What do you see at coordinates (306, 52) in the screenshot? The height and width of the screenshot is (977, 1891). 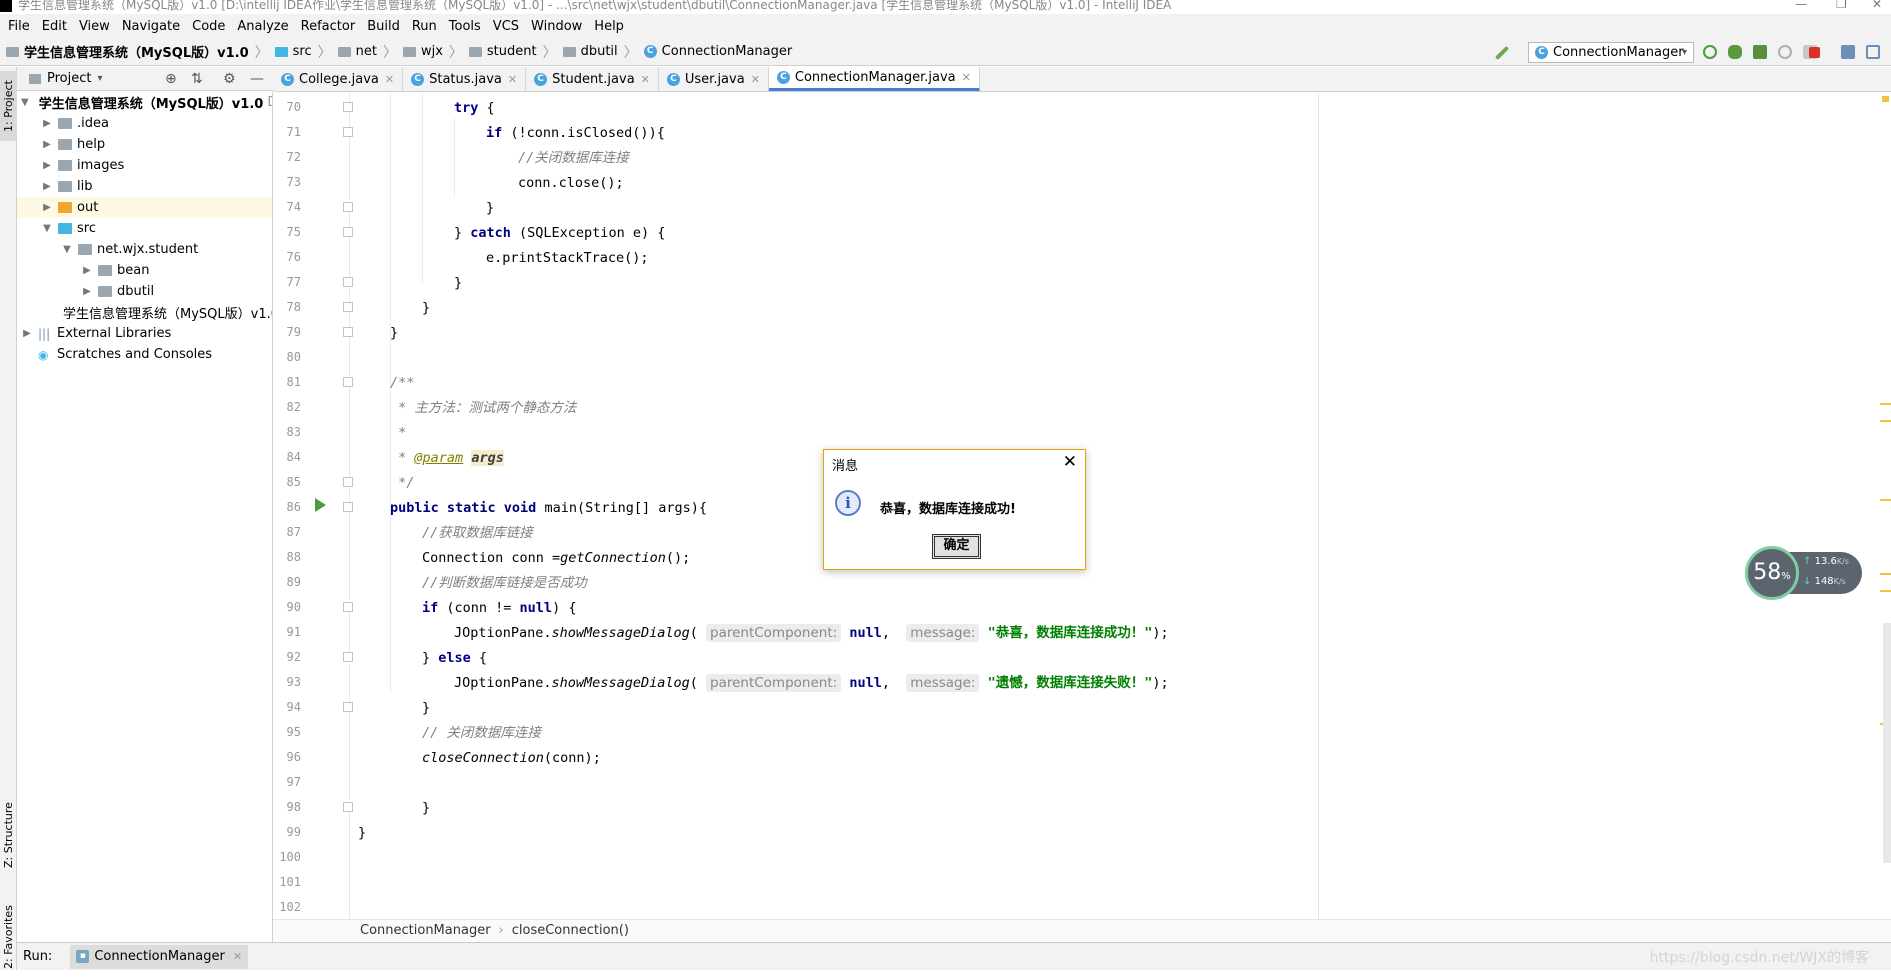 I see `breadcrumb-src: src 〉` at bounding box center [306, 52].